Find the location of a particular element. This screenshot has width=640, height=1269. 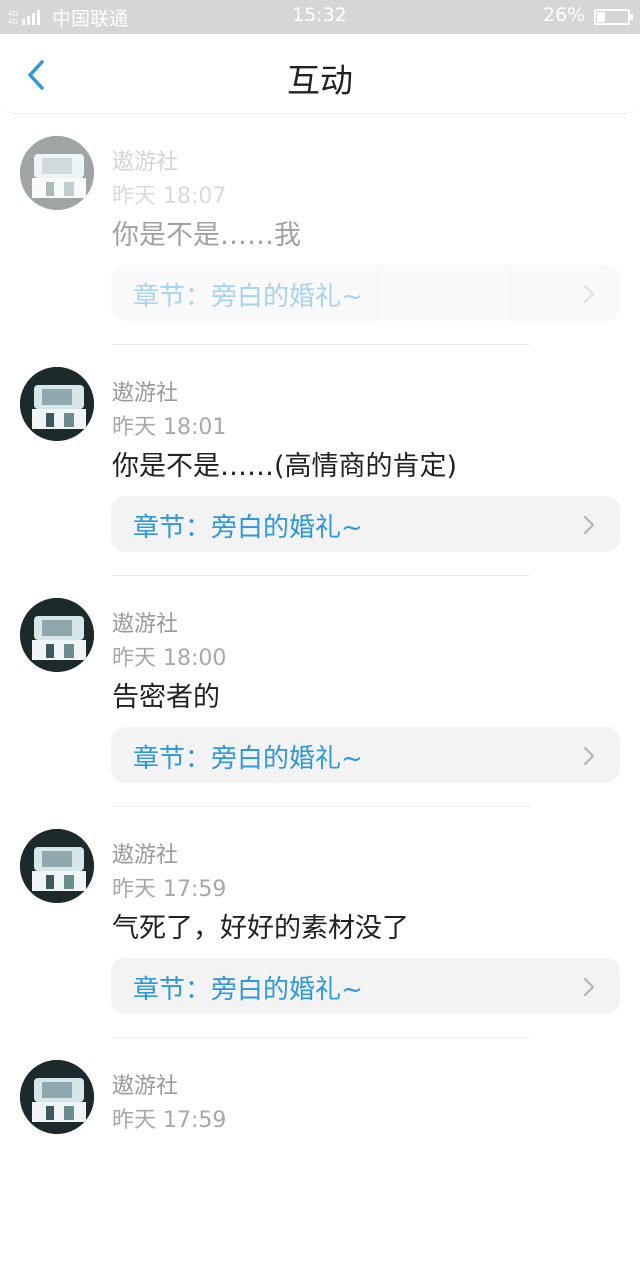

comment-text: 气死了，好好的素材没了 is located at coordinates (260, 928).